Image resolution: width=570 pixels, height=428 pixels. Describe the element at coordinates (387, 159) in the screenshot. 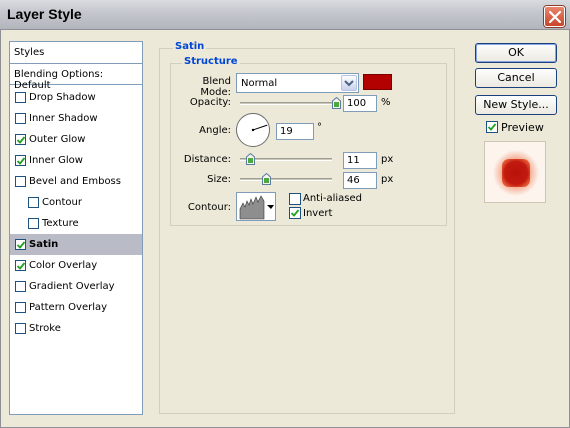

I see `distance-unit: px` at that location.